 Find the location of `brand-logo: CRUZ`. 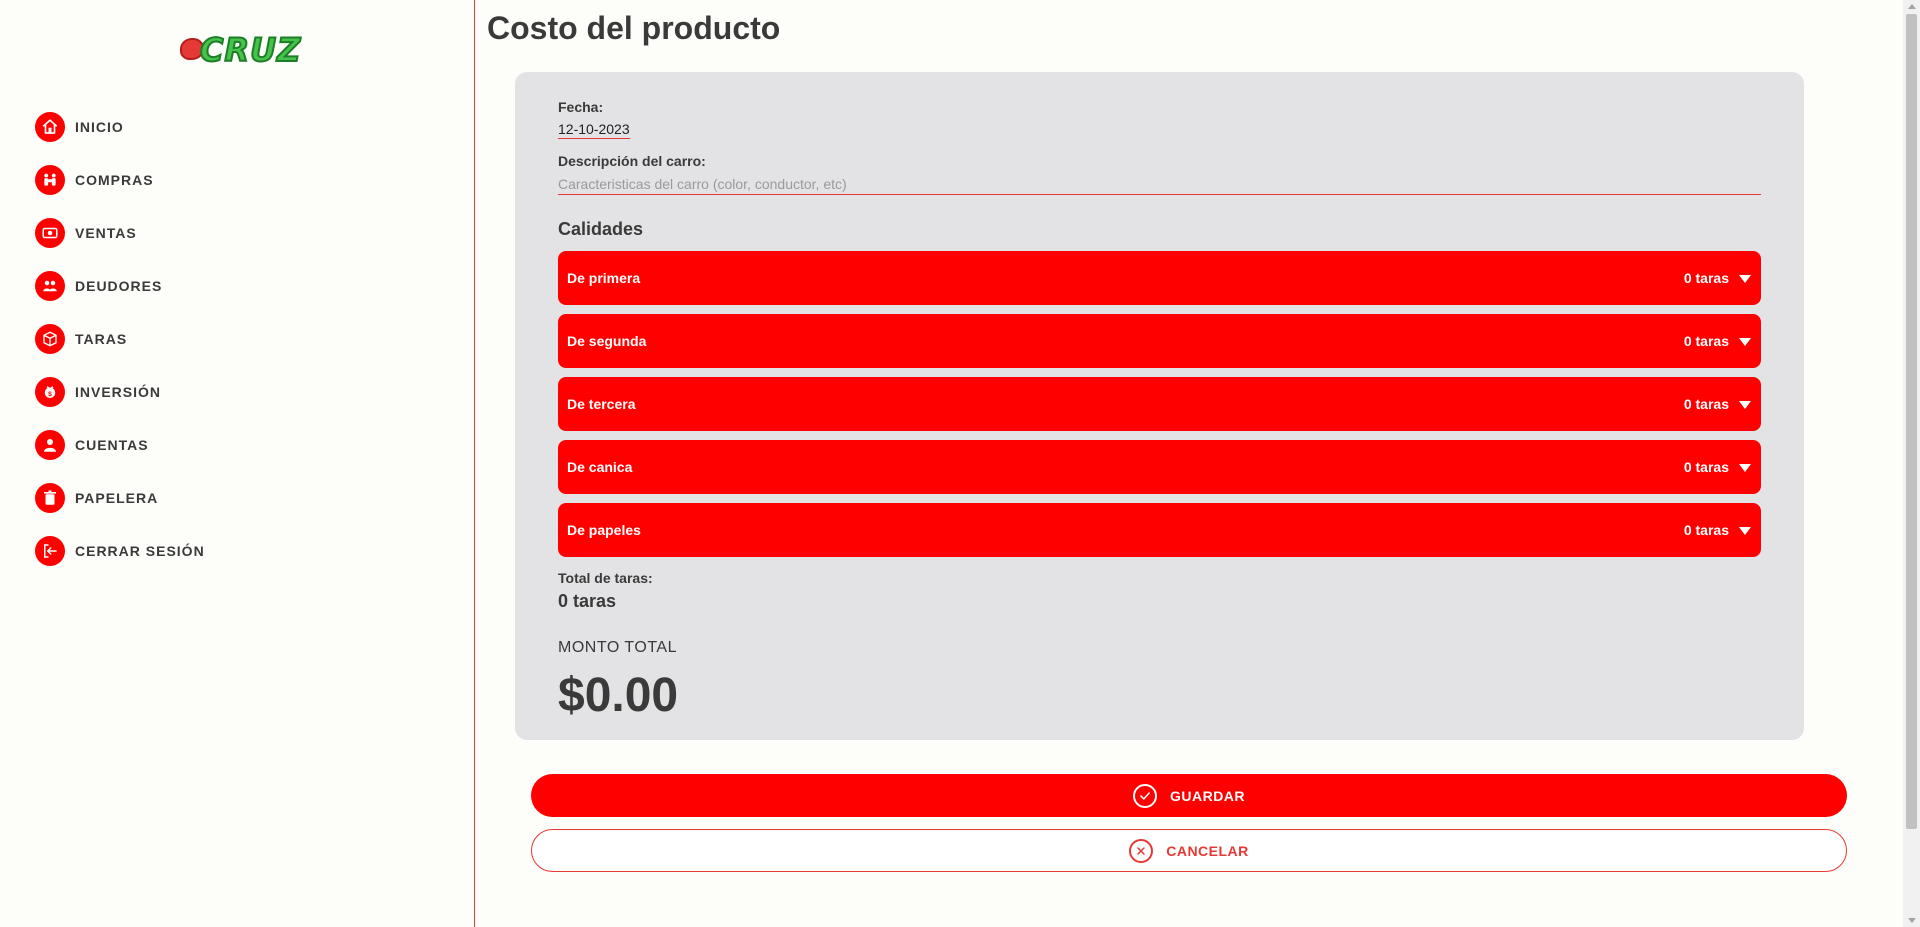

brand-logo: CRUZ is located at coordinates (239, 50).